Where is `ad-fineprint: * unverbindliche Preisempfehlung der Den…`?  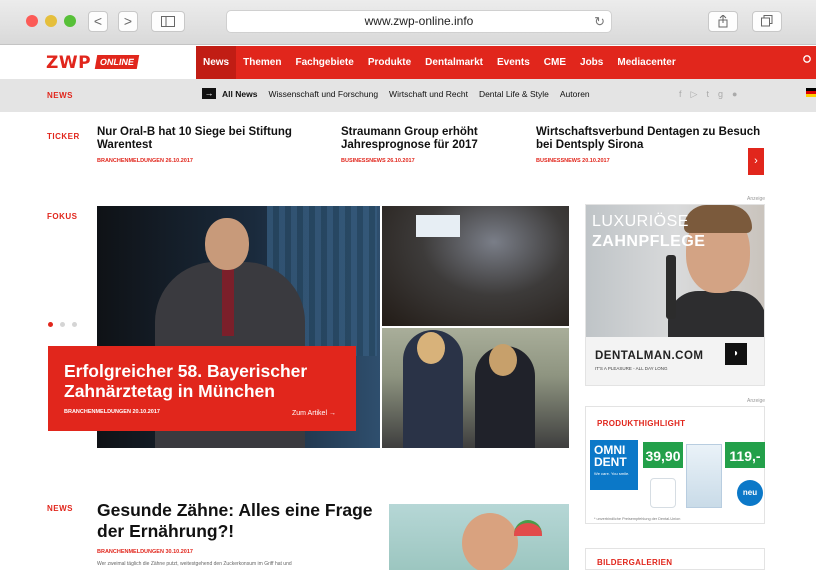
ad-fineprint: * unverbindliche Preisempfehlung der Den… is located at coordinates (637, 519).